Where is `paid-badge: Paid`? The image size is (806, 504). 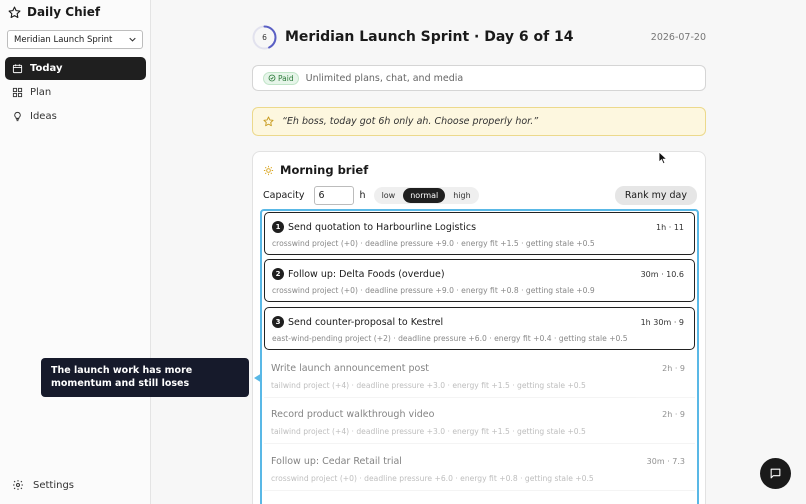
paid-badge: Paid is located at coordinates (281, 78).